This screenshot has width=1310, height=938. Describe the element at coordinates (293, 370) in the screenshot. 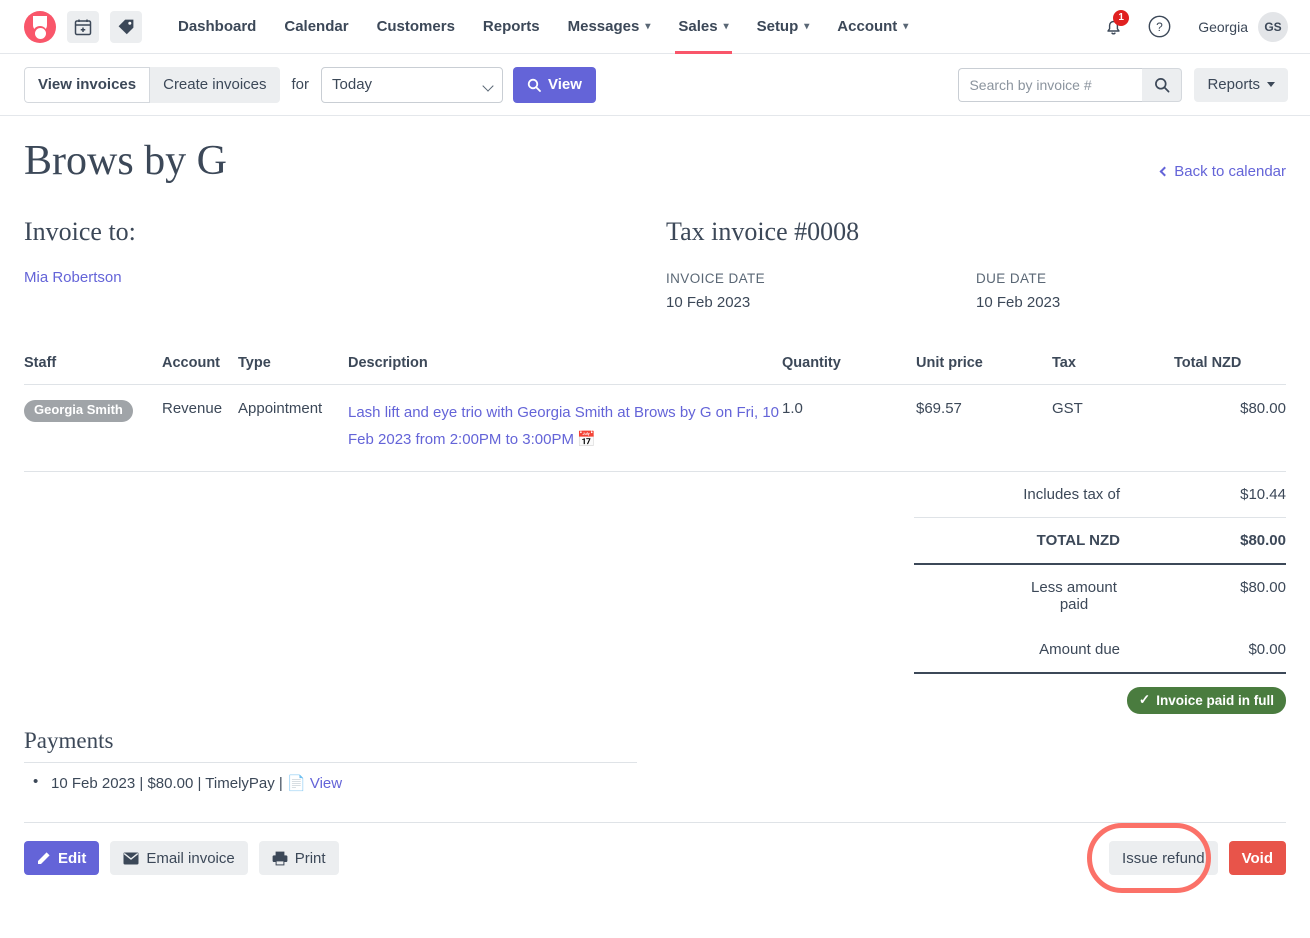

I see `column-header-type: Type` at that location.